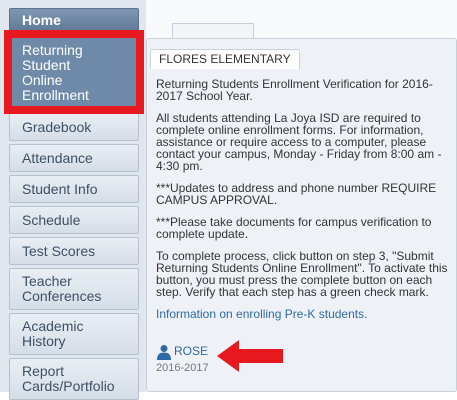 The image size is (457, 400). I want to click on sidebar-item-label: Academic History, so click(53, 333).